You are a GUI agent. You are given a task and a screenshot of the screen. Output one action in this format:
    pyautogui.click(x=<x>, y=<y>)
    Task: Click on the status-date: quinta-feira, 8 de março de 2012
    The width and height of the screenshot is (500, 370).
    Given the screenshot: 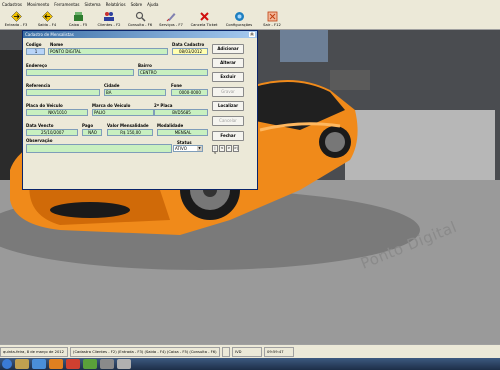 What is the action you would take?
    pyautogui.click(x=34, y=351)
    